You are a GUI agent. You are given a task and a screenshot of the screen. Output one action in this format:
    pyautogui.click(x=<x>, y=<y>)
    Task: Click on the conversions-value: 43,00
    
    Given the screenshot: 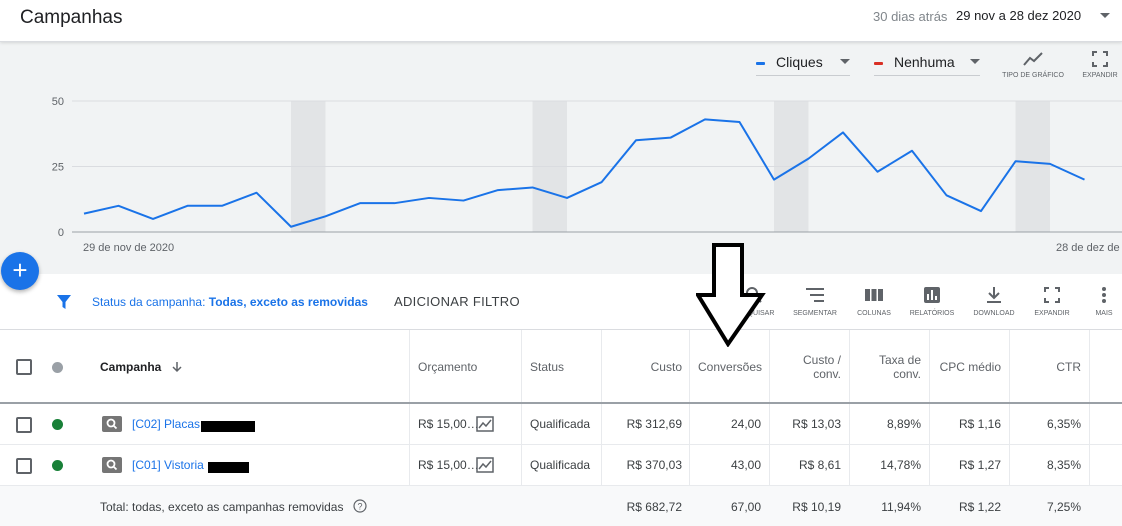 What is the action you would take?
    pyautogui.click(x=745, y=465)
    